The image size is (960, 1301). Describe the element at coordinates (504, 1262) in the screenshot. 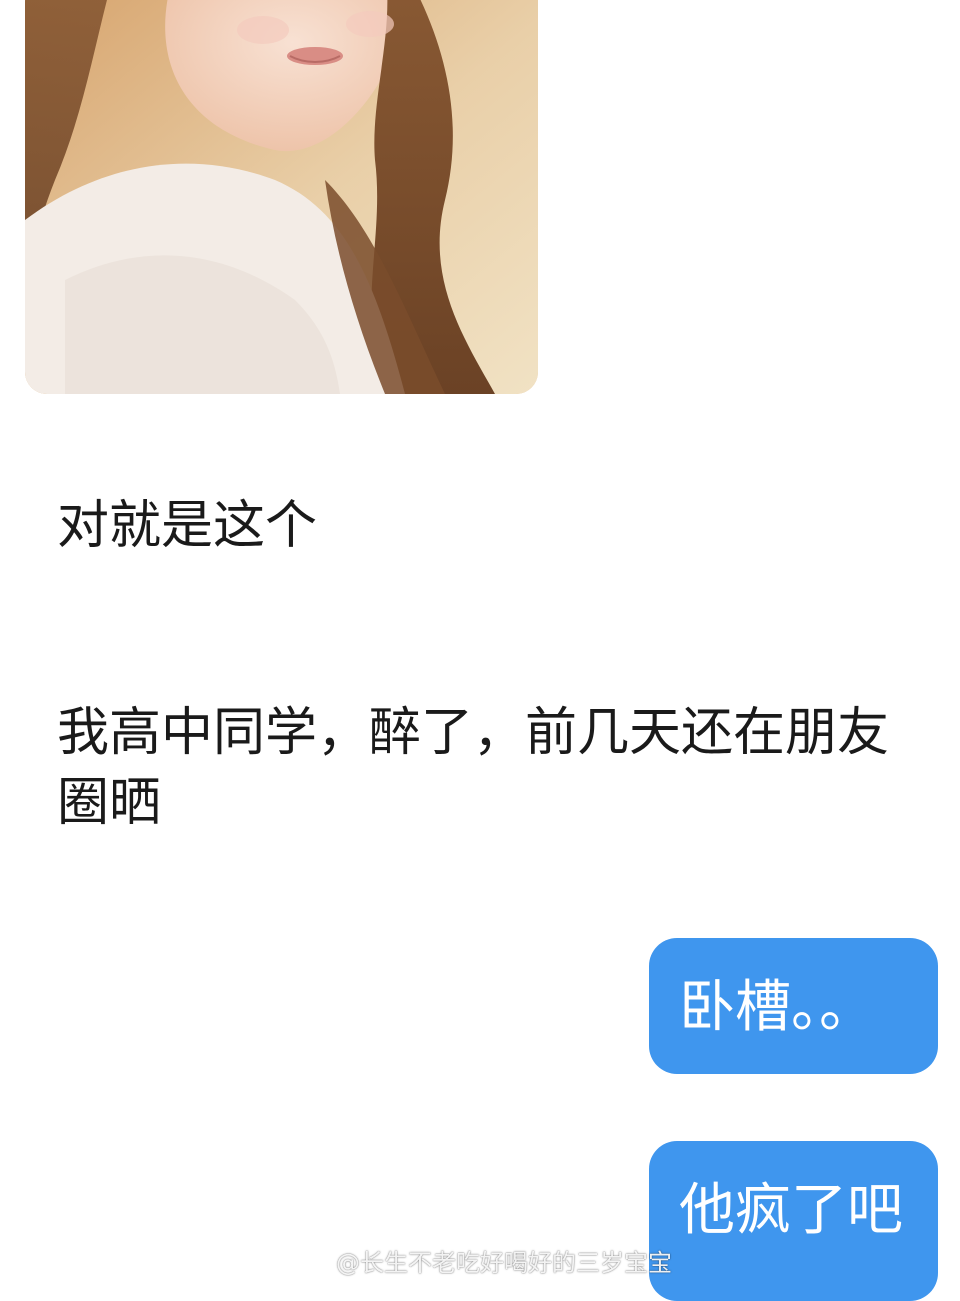

I see `watermark-text: @长生不老吃好喝好的三岁宝宝` at that location.